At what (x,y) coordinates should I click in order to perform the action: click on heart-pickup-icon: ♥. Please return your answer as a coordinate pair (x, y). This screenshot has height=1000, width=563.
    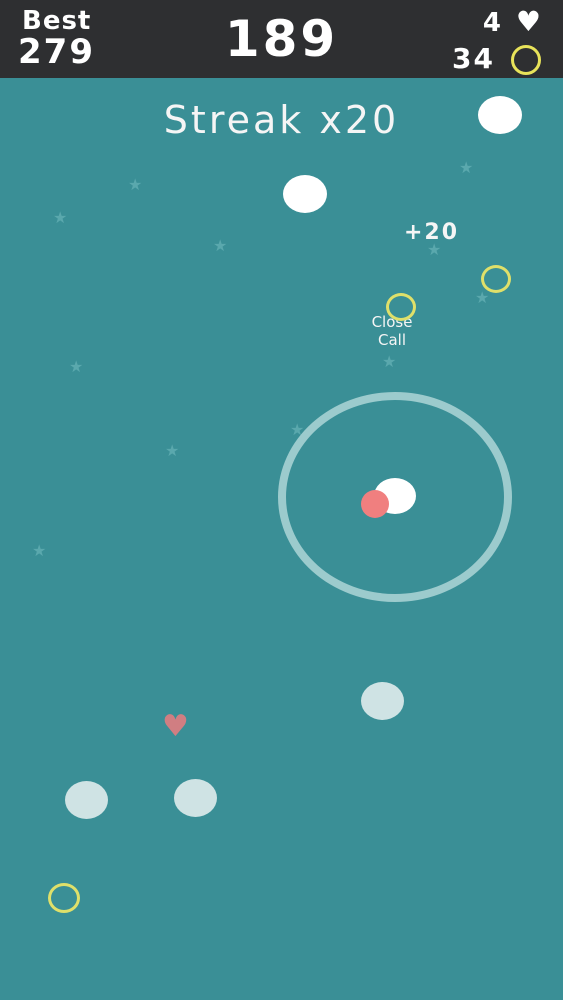
    Looking at the image, I should click on (175, 726).